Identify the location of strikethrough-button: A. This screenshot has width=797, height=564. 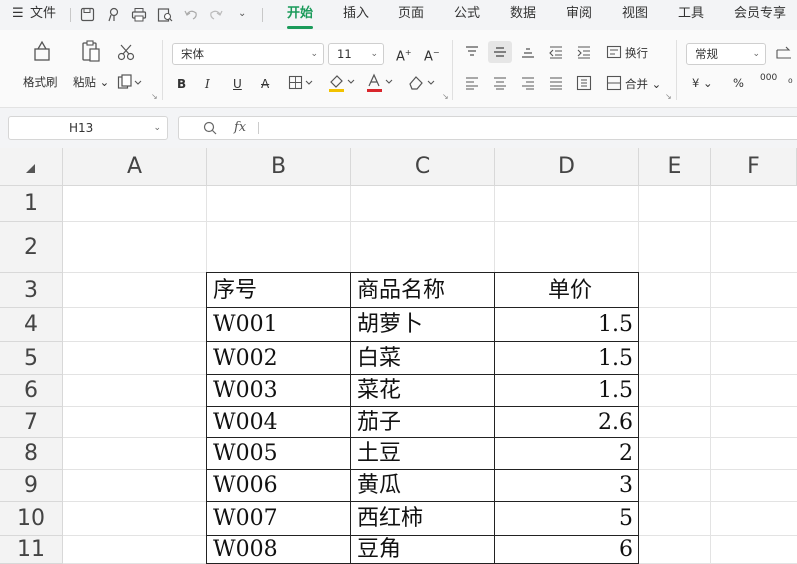
(265, 84).